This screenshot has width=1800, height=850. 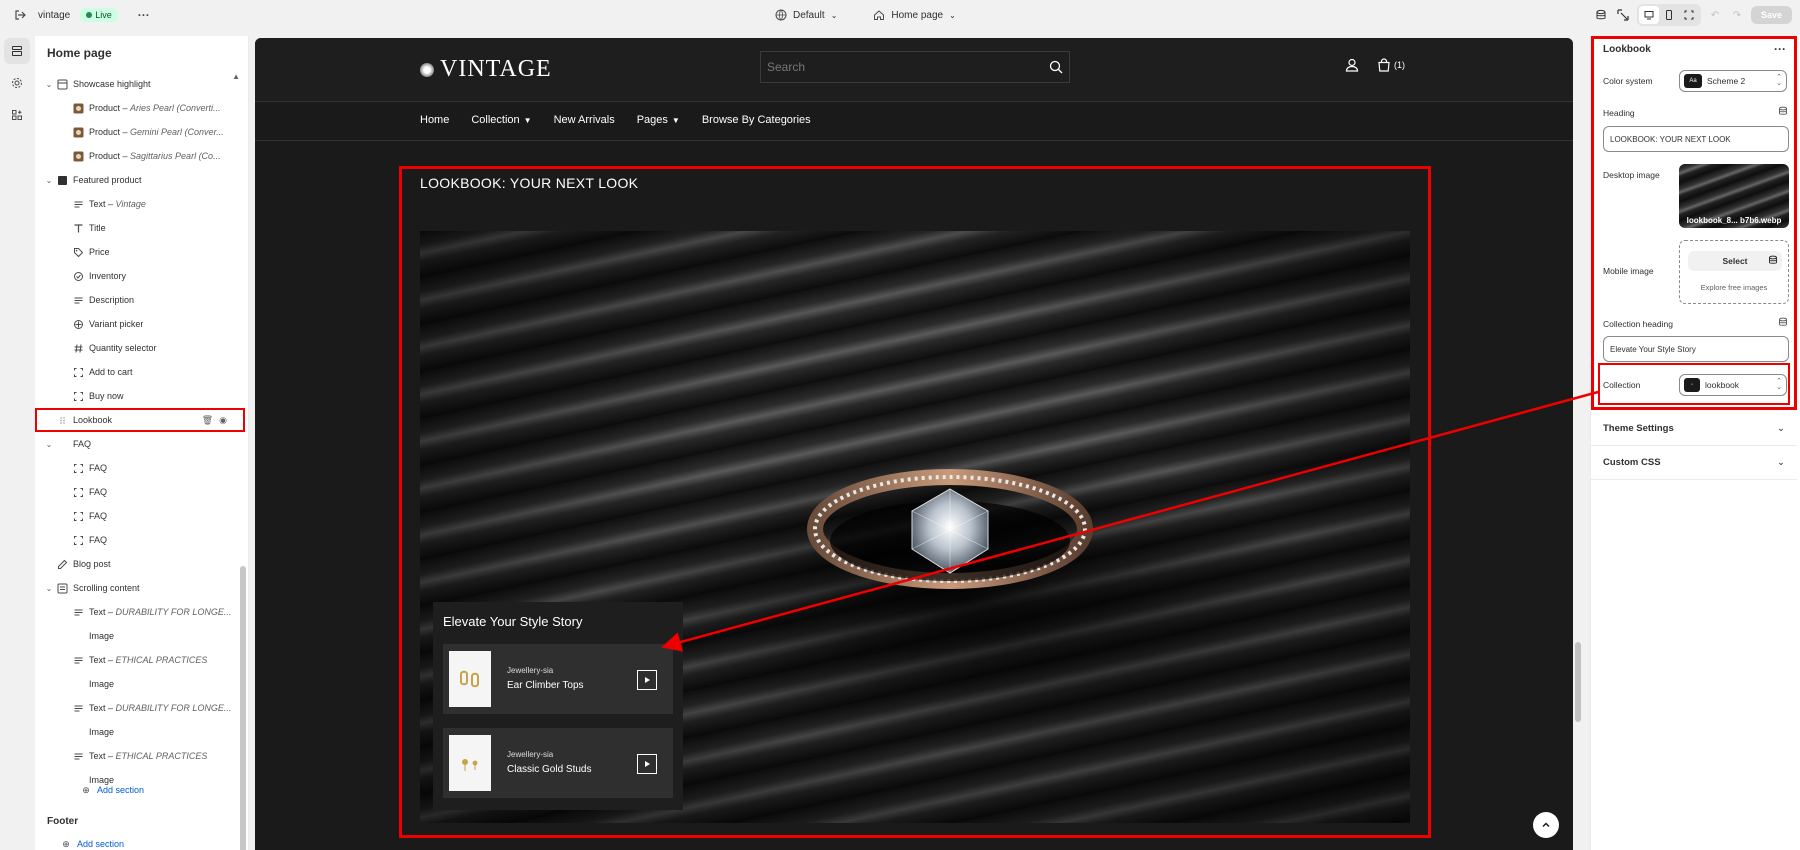 I want to click on sidebar-section-item: Blog post, so click(x=141, y=564).